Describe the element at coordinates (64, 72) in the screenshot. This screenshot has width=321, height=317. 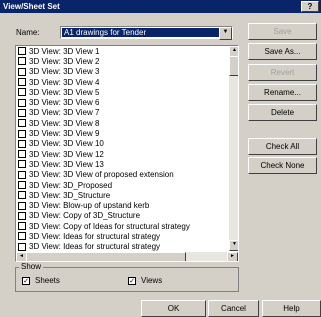
I see `list-item-label: 3D View: 3D View 3` at that location.